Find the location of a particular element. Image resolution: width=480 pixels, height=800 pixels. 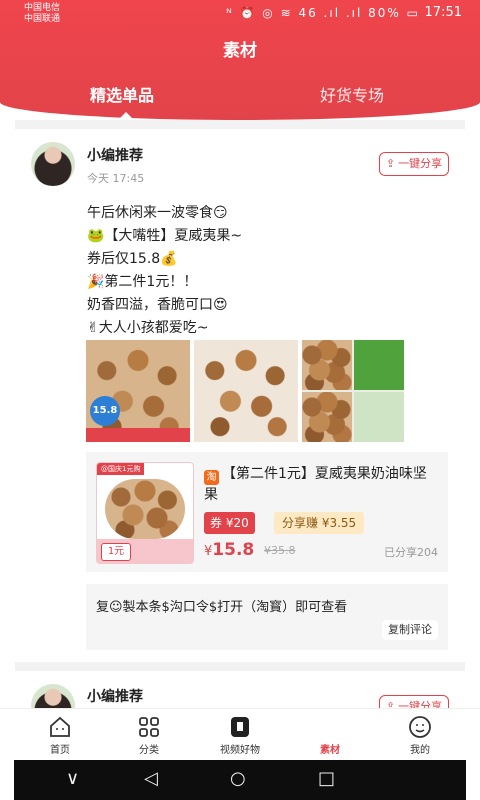

home-button: ○ is located at coordinates (238, 778).